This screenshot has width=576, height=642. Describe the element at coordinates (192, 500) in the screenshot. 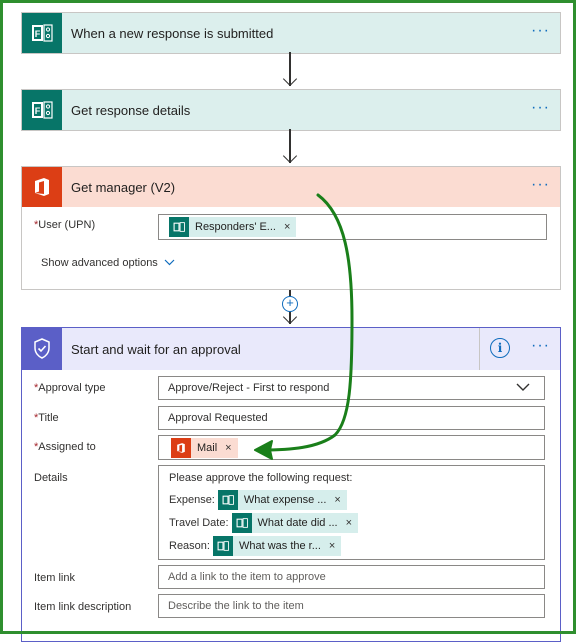

I see `details-prefix: Expense:` at that location.